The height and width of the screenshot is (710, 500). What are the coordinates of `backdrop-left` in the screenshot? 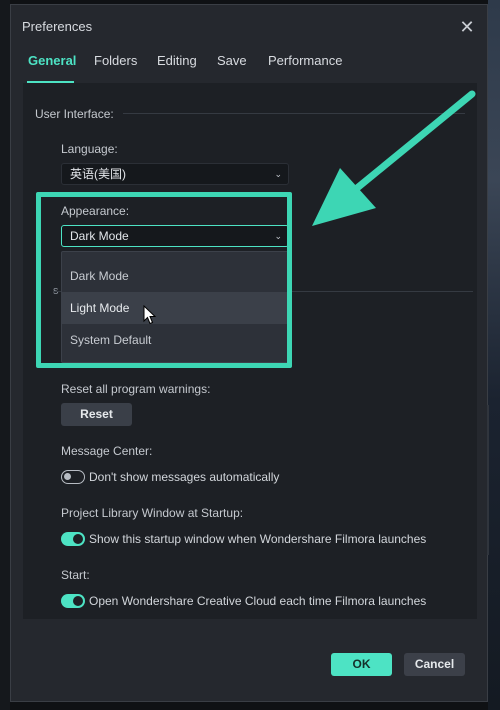 It's located at (5, 355).